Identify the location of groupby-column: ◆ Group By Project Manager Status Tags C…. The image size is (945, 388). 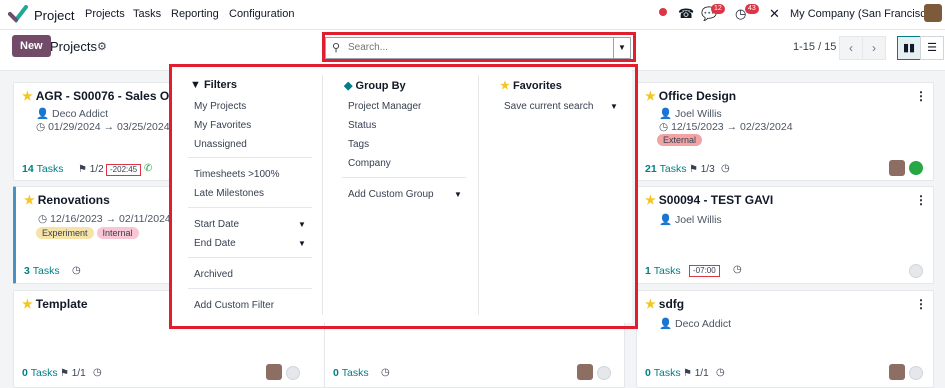
(401, 195).